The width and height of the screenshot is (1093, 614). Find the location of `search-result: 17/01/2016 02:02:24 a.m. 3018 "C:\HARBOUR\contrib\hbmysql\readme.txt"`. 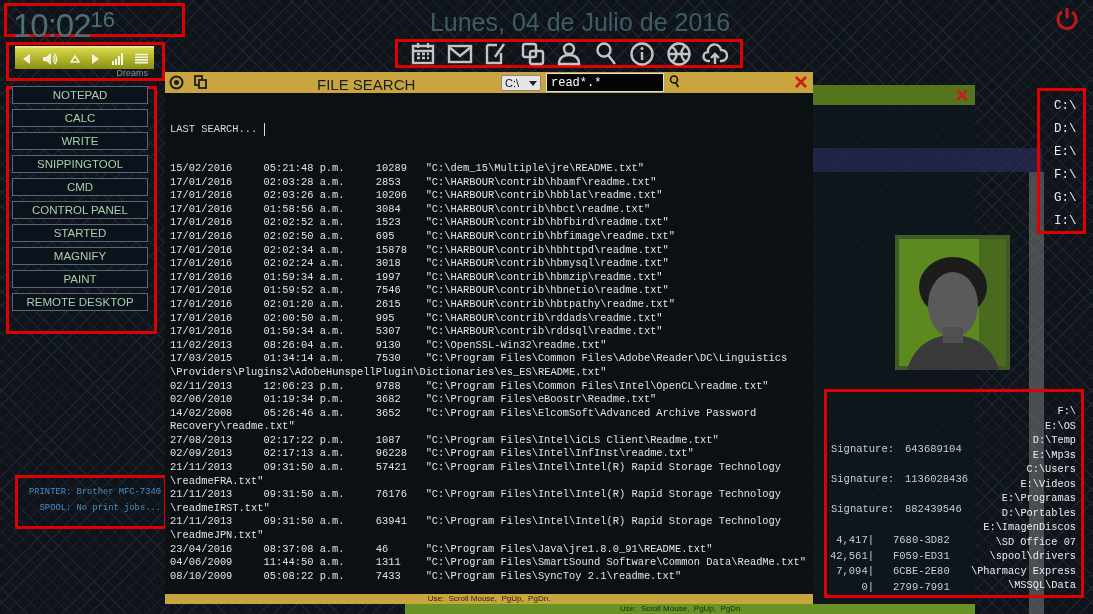

search-result: 17/01/2016 02:02:24 a.m. 3018 "C:\HARBOUR\contrib\hbmysql\readme.txt" is located at coordinates (489, 264).